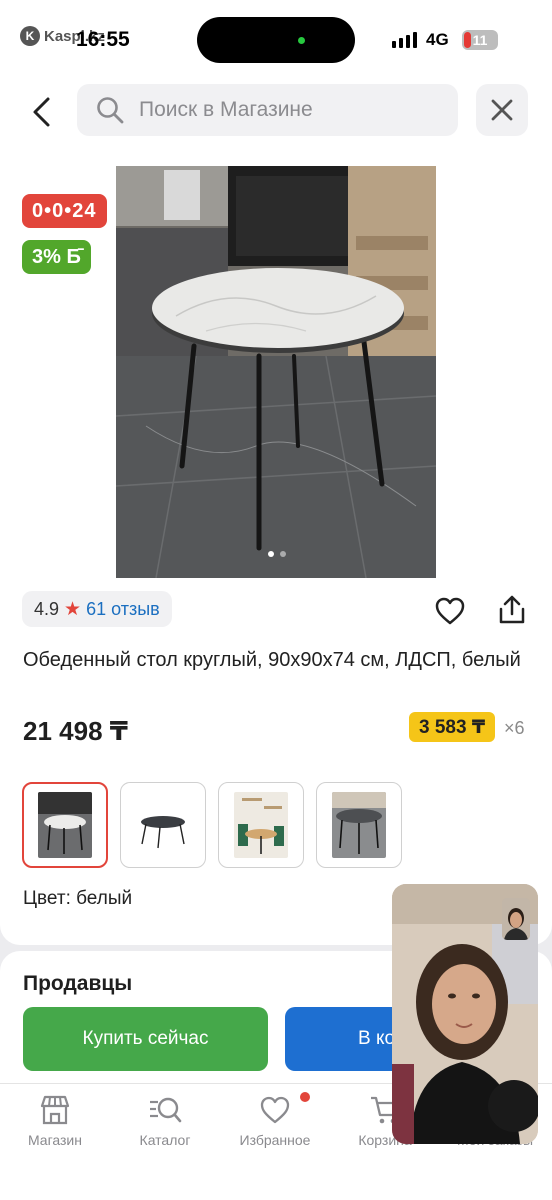 The height and width of the screenshot is (1200, 552). I want to click on product-price: 21 498 ₸, so click(75, 731).